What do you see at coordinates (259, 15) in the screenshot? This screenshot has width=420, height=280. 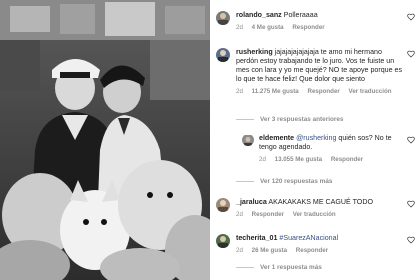 I see `comment-username: rolando_sanz` at bounding box center [259, 15].